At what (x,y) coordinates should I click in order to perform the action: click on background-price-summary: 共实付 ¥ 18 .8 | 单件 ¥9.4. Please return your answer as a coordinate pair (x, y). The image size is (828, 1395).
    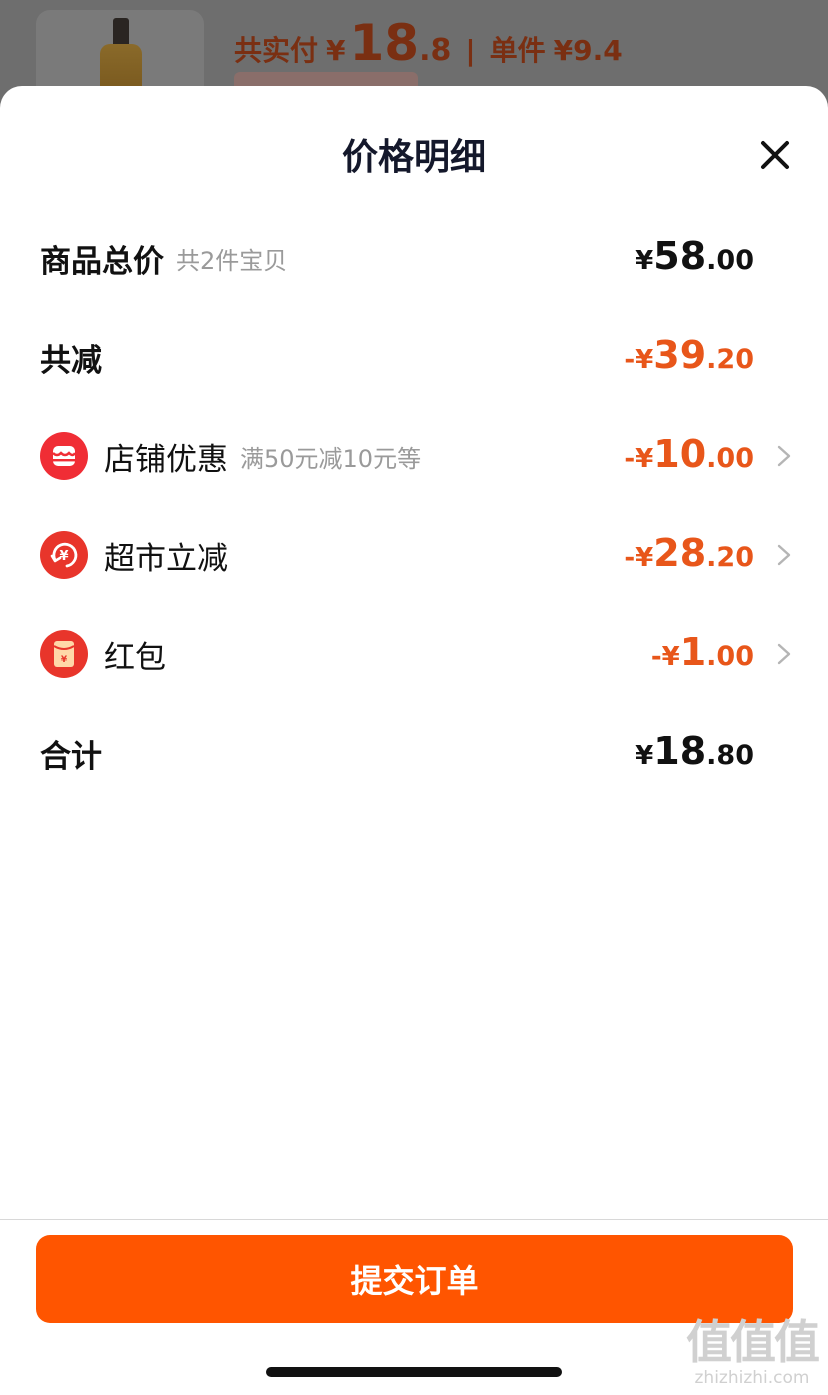
    Looking at the image, I should click on (428, 43).